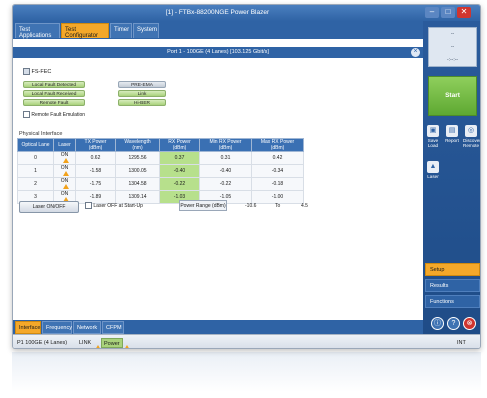 The width and height of the screenshot is (487, 398). Describe the element at coordinates (278, 206) in the screenshot. I see `power-range-to: To` at that location.